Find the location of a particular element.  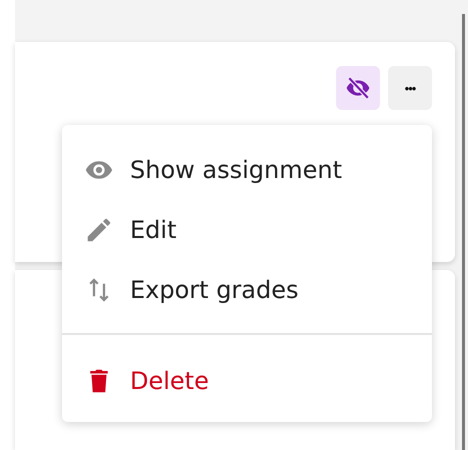

menu-item: Show assignment is located at coordinates (247, 170).